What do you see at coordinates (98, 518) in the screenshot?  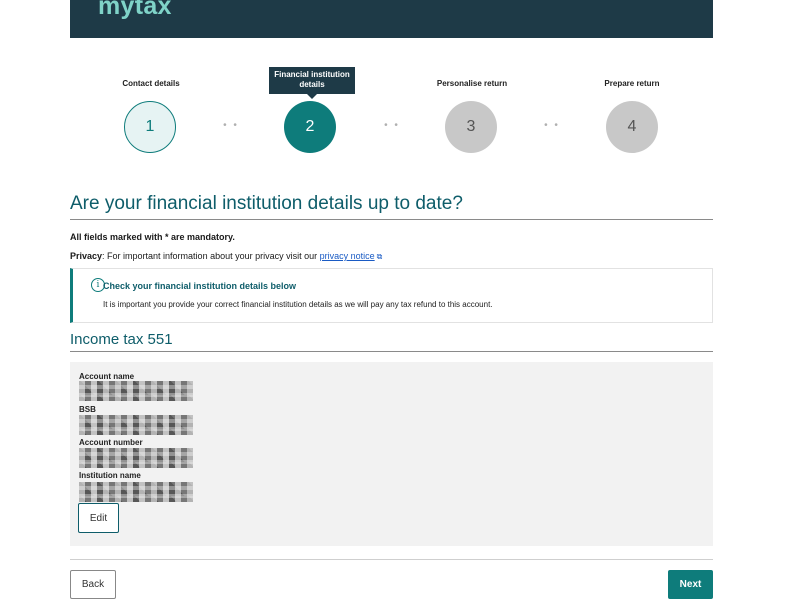 I see `edit-button: Edit` at bounding box center [98, 518].